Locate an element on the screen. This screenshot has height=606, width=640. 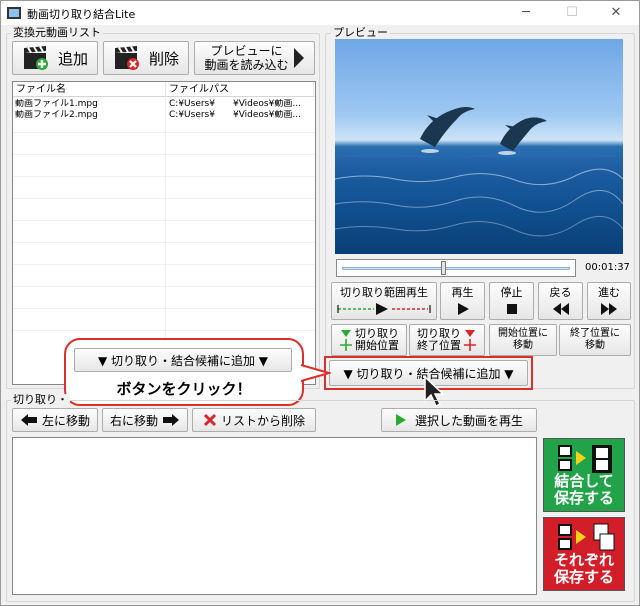
load-preview-label: プレビューに 動画を読み込む is located at coordinates (246, 58).